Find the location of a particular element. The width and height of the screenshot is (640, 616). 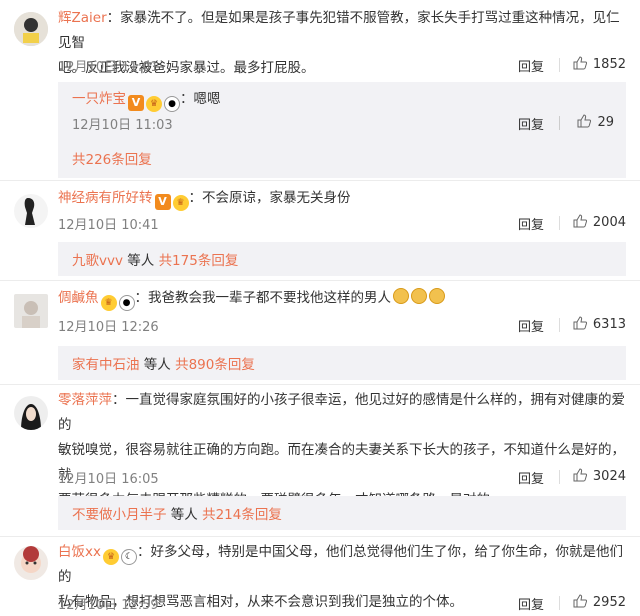

username-link: 一只炸宝 is located at coordinates (99, 99).